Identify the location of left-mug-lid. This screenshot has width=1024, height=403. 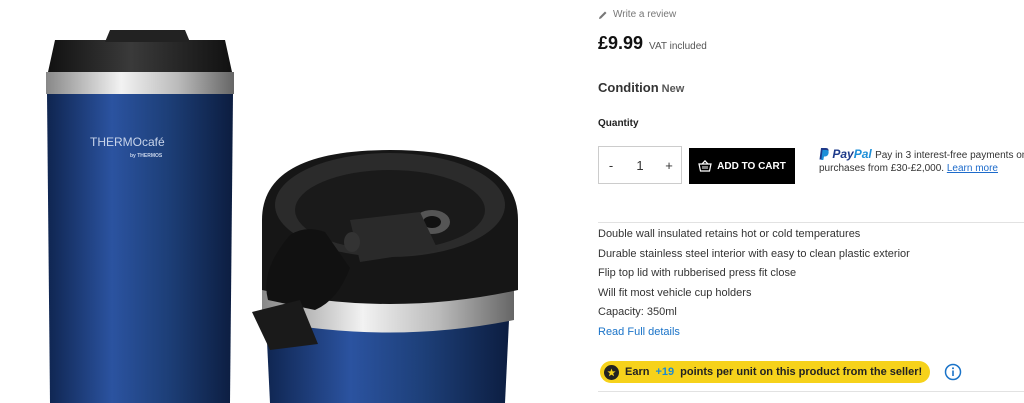
(140, 56).